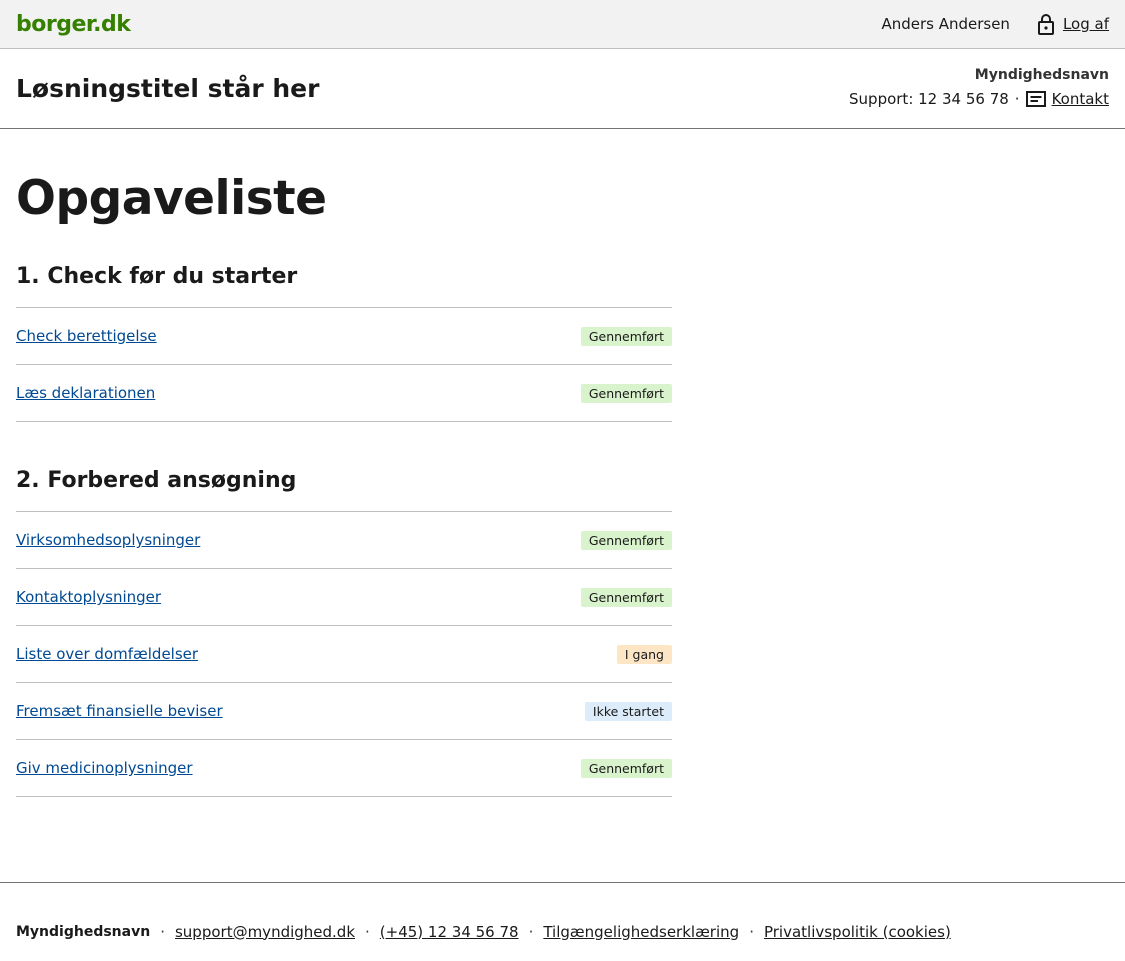  Describe the element at coordinates (344, 393) in the screenshot. I see `task-row: Læs deklarationen Gennemført` at that location.